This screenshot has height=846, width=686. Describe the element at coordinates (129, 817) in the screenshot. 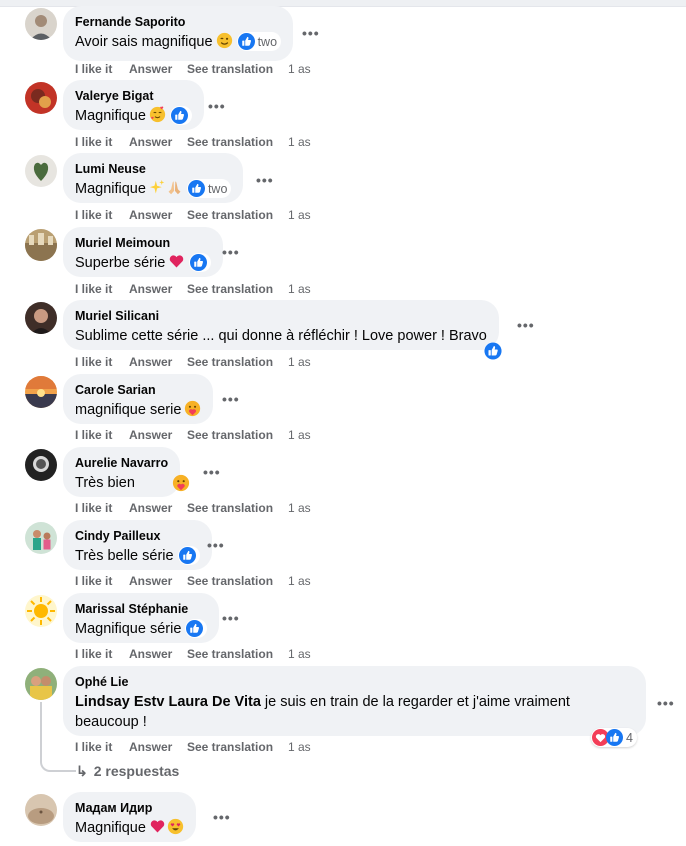

I see `comment-bubble: Мадам Идир Magnifique` at that location.